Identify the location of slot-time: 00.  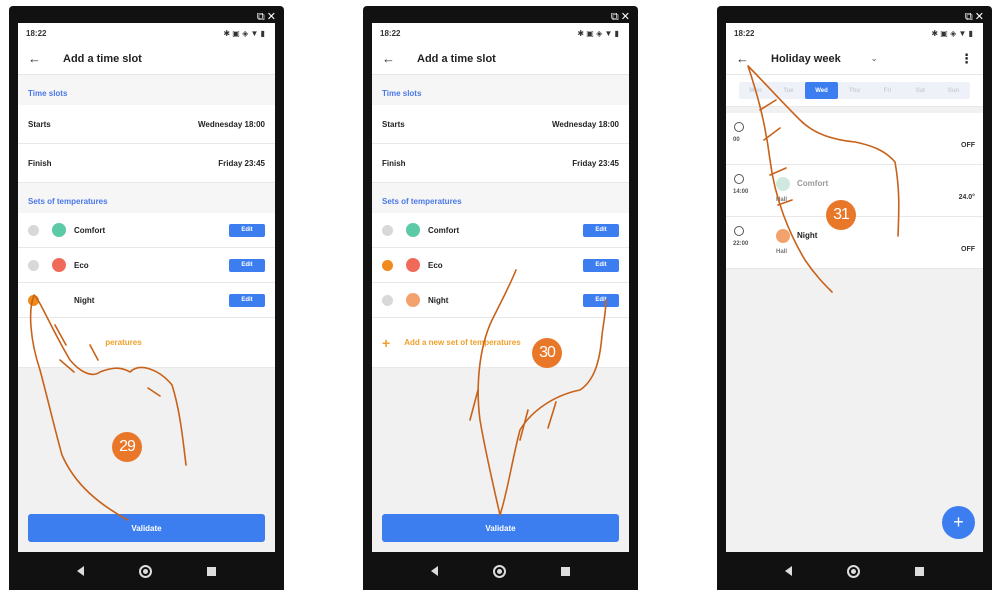
(736, 140).